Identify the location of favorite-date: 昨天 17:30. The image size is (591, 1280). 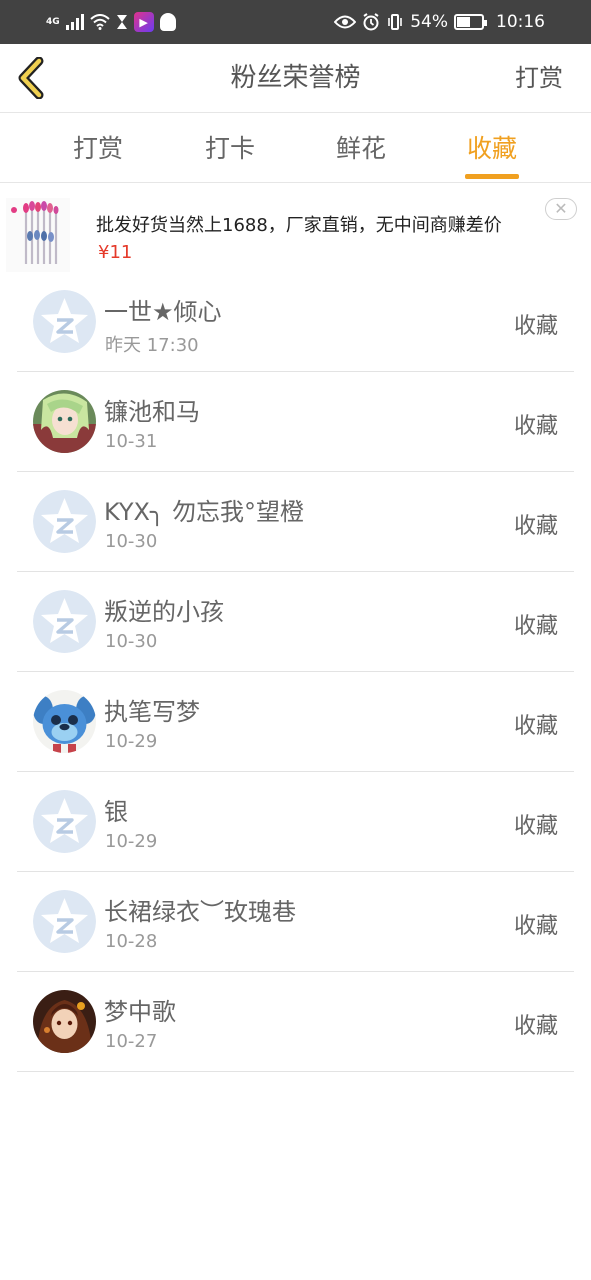
(152, 345).